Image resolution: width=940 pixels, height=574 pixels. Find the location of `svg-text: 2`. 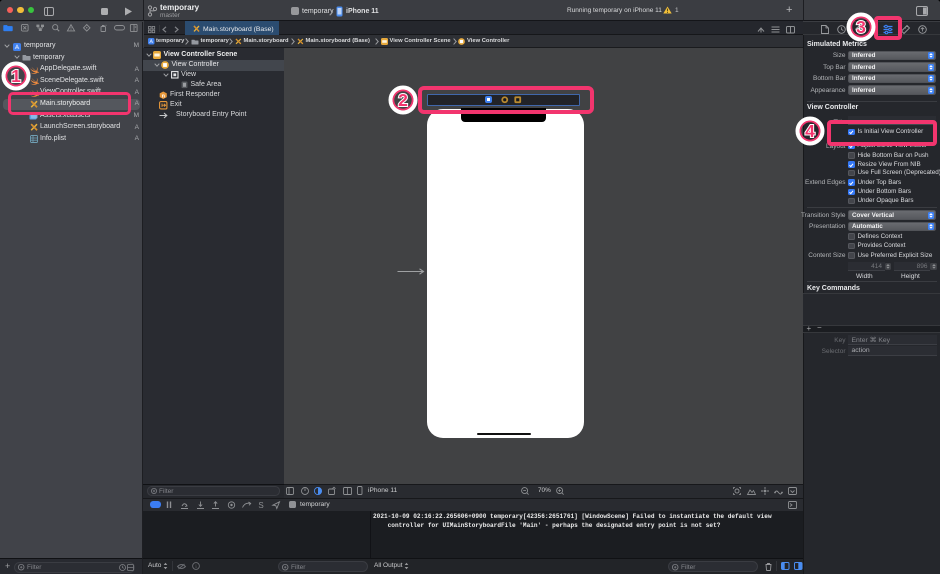

svg-text: 2 is located at coordinates (403, 100).